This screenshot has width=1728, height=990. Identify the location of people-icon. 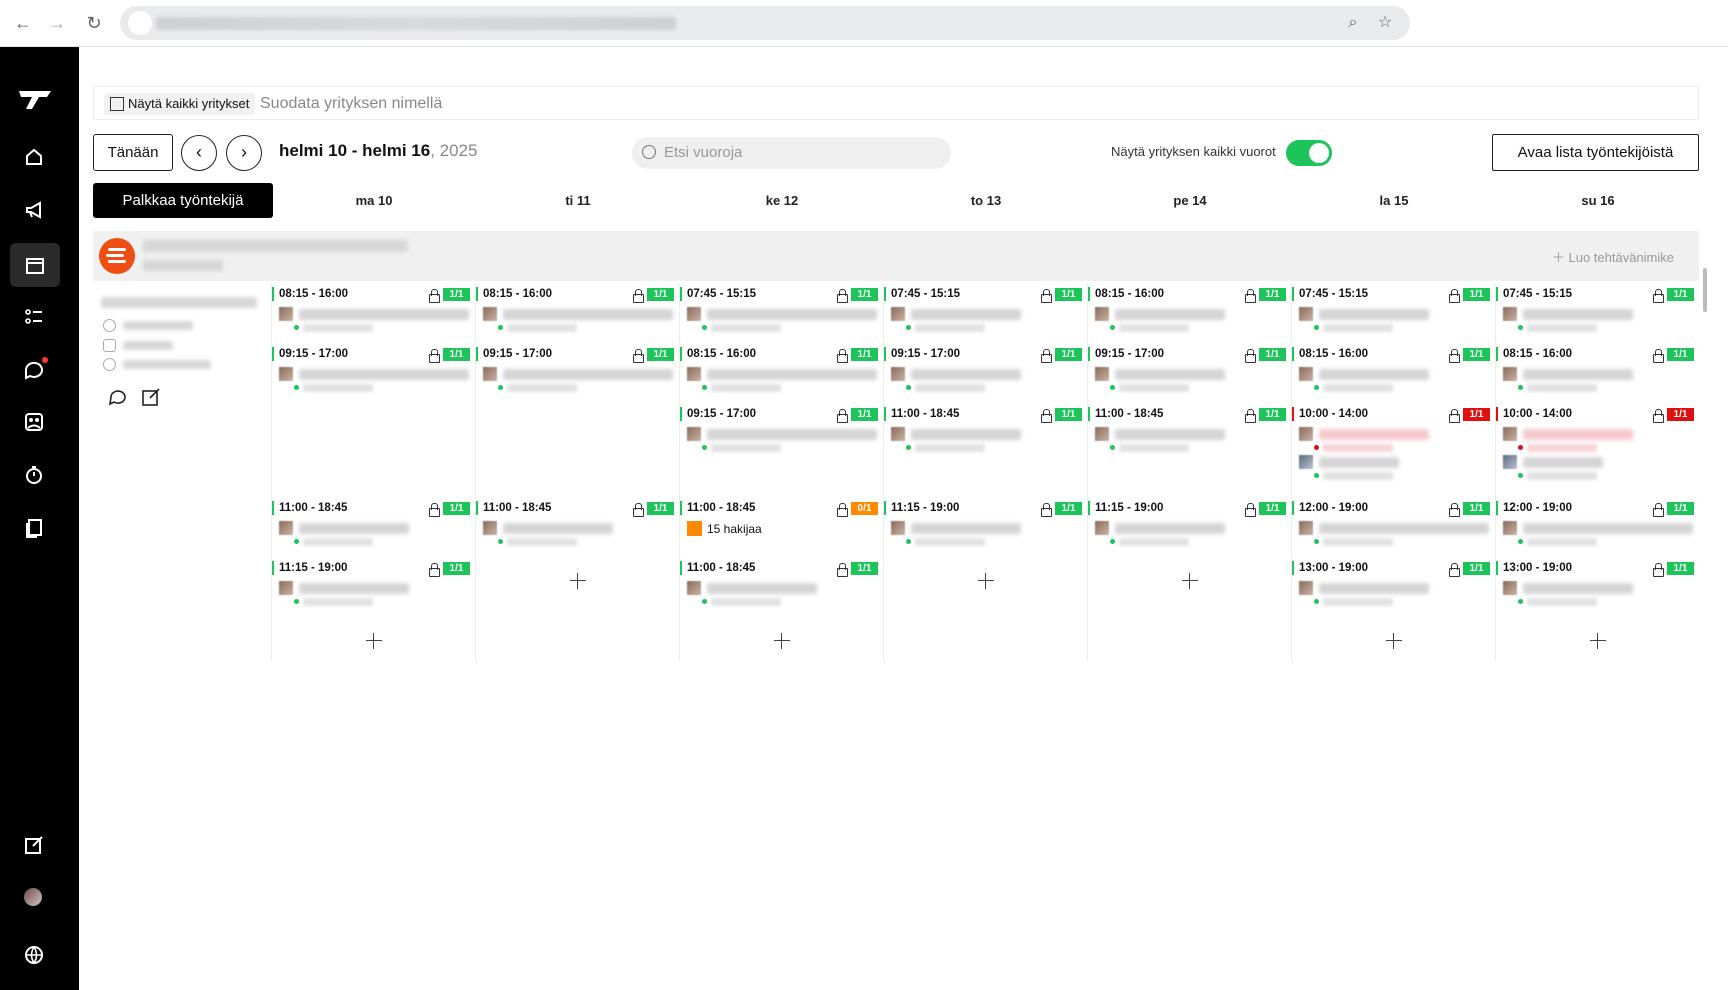
(34, 422).